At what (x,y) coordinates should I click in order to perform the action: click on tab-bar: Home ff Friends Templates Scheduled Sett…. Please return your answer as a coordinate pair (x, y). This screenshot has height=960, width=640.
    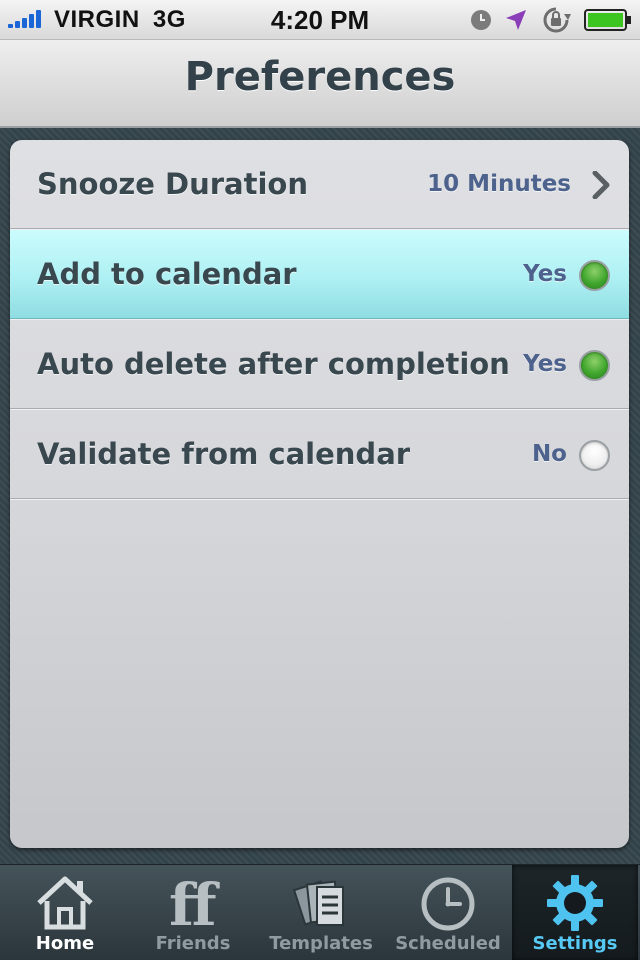
    Looking at the image, I should click on (320, 912).